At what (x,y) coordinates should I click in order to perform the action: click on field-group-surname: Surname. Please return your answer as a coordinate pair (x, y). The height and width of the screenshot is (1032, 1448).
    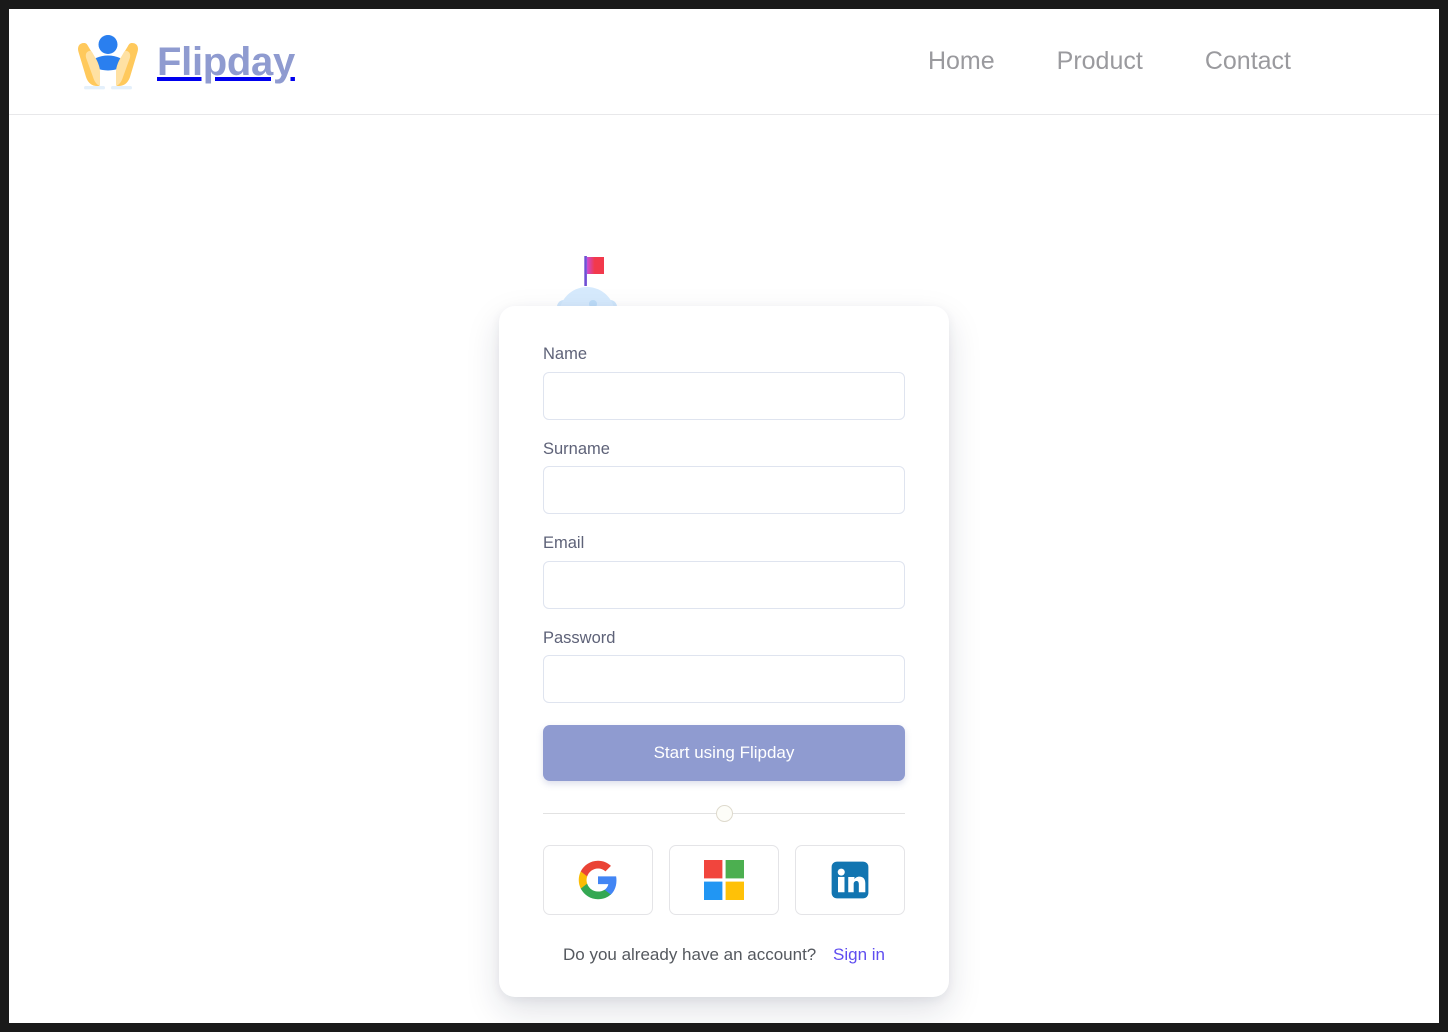
    Looking at the image, I should click on (724, 476).